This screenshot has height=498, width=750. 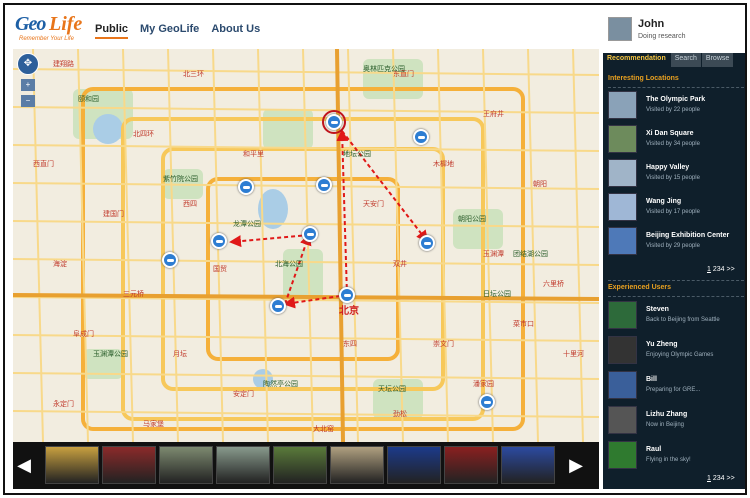 I want to click on expert-user-status: Flying in the sky!, so click(x=668, y=460).